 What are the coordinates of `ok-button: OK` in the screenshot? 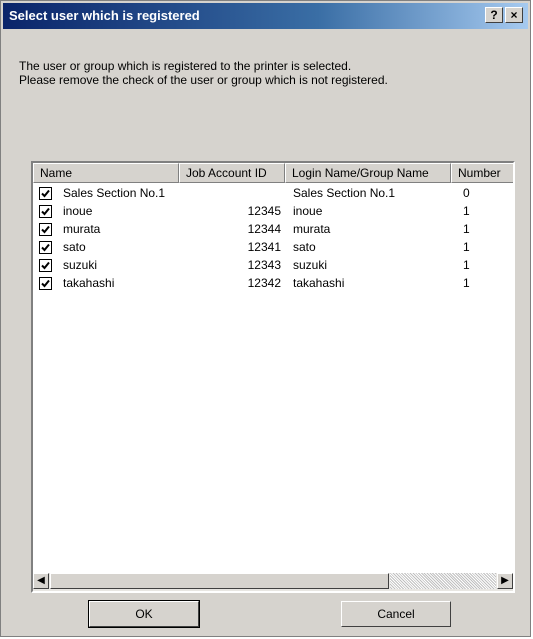 It's located at (144, 614).